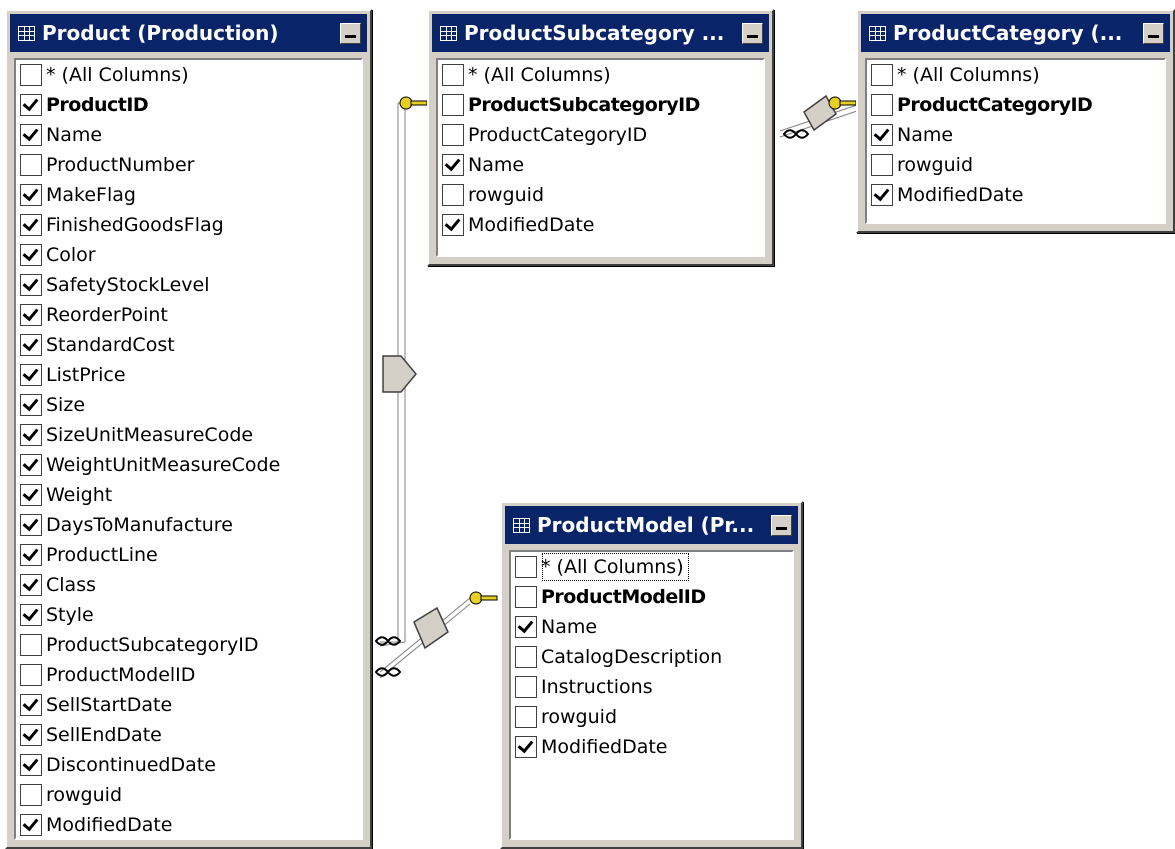  What do you see at coordinates (188, 165) in the screenshot?
I see `column-row: ProductNumber` at bounding box center [188, 165].